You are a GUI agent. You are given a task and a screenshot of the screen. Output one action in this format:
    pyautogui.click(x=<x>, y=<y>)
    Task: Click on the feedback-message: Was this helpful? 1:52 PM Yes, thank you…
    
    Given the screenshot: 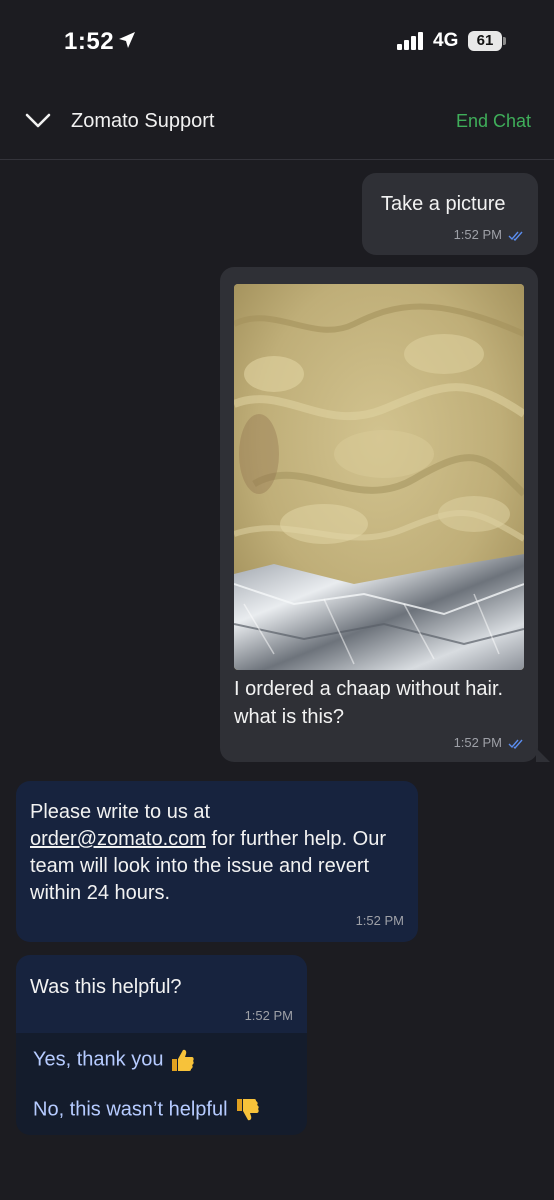 What is the action you would take?
    pyautogui.click(x=161, y=1045)
    